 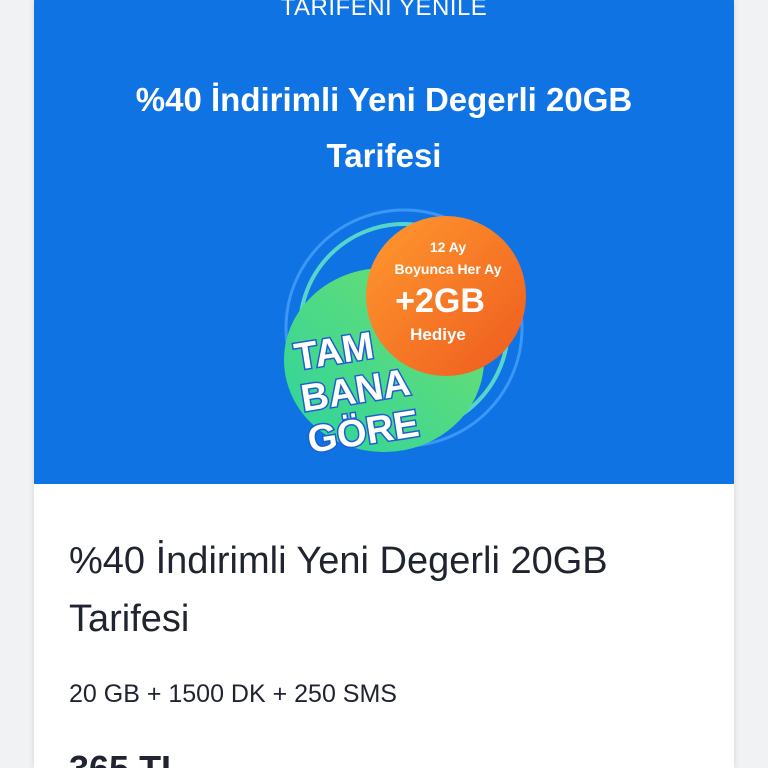 What do you see at coordinates (448, 247) in the screenshot?
I see `badge-line1: 12 Ay` at bounding box center [448, 247].